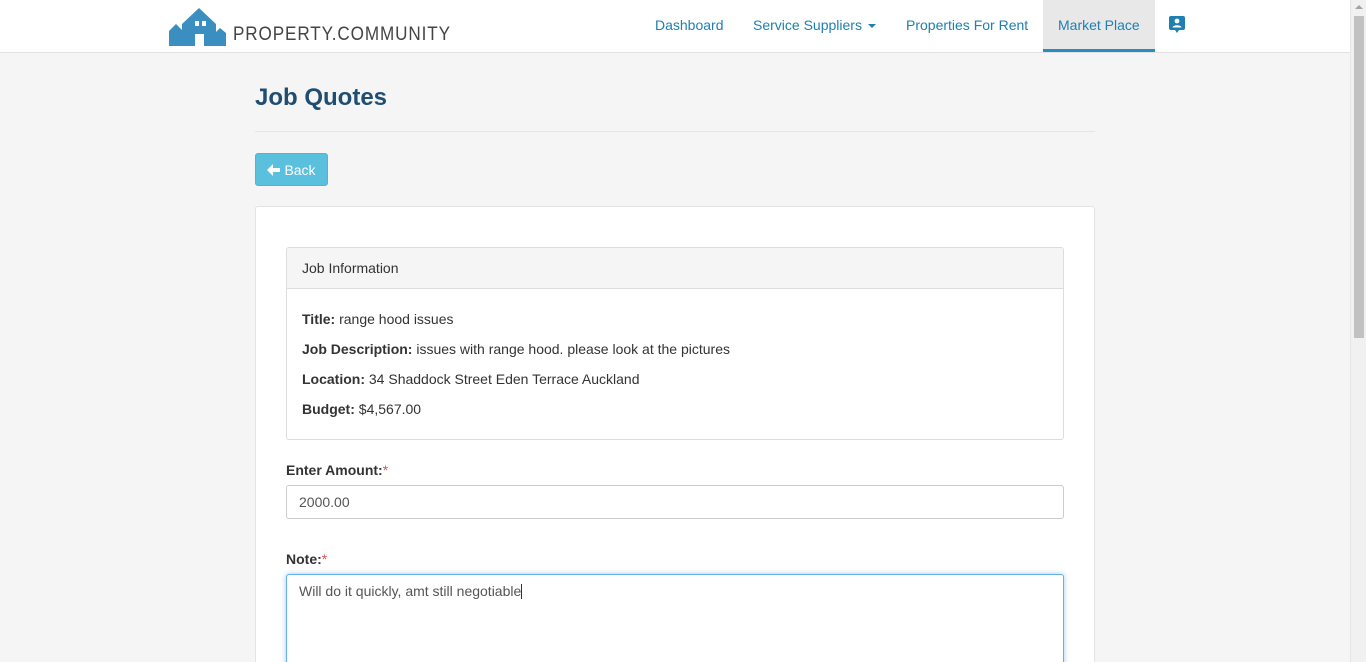  What do you see at coordinates (333, 379) in the screenshot?
I see `job-location-label: Location:` at bounding box center [333, 379].